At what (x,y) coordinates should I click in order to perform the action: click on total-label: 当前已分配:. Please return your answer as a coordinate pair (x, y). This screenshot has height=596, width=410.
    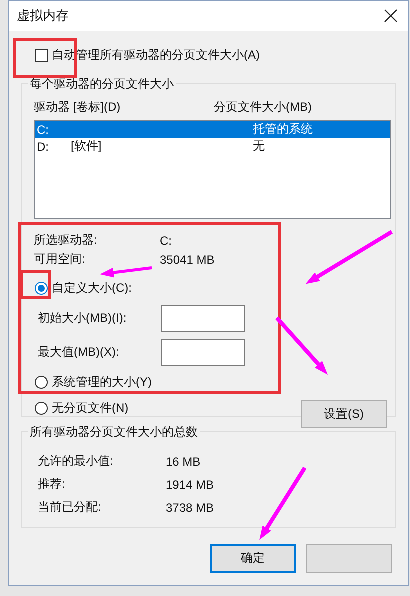
    Looking at the image, I should click on (70, 507).